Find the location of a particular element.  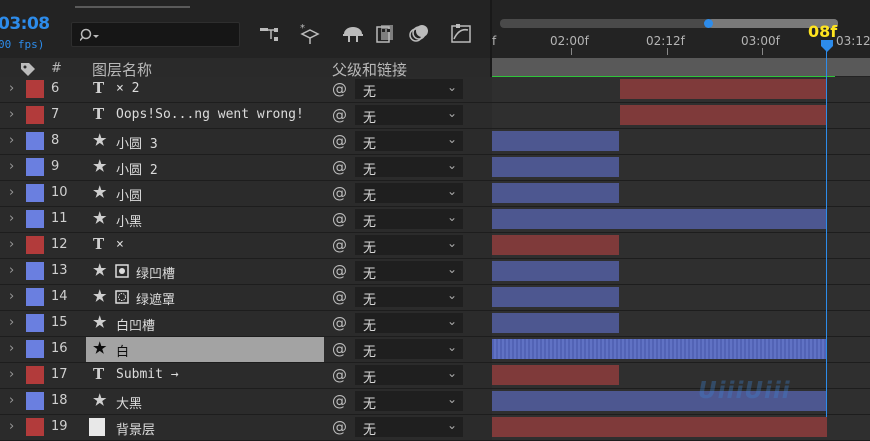

layer-row: › 19 背景层 @ 无 ⌄ is located at coordinates (435, 428).